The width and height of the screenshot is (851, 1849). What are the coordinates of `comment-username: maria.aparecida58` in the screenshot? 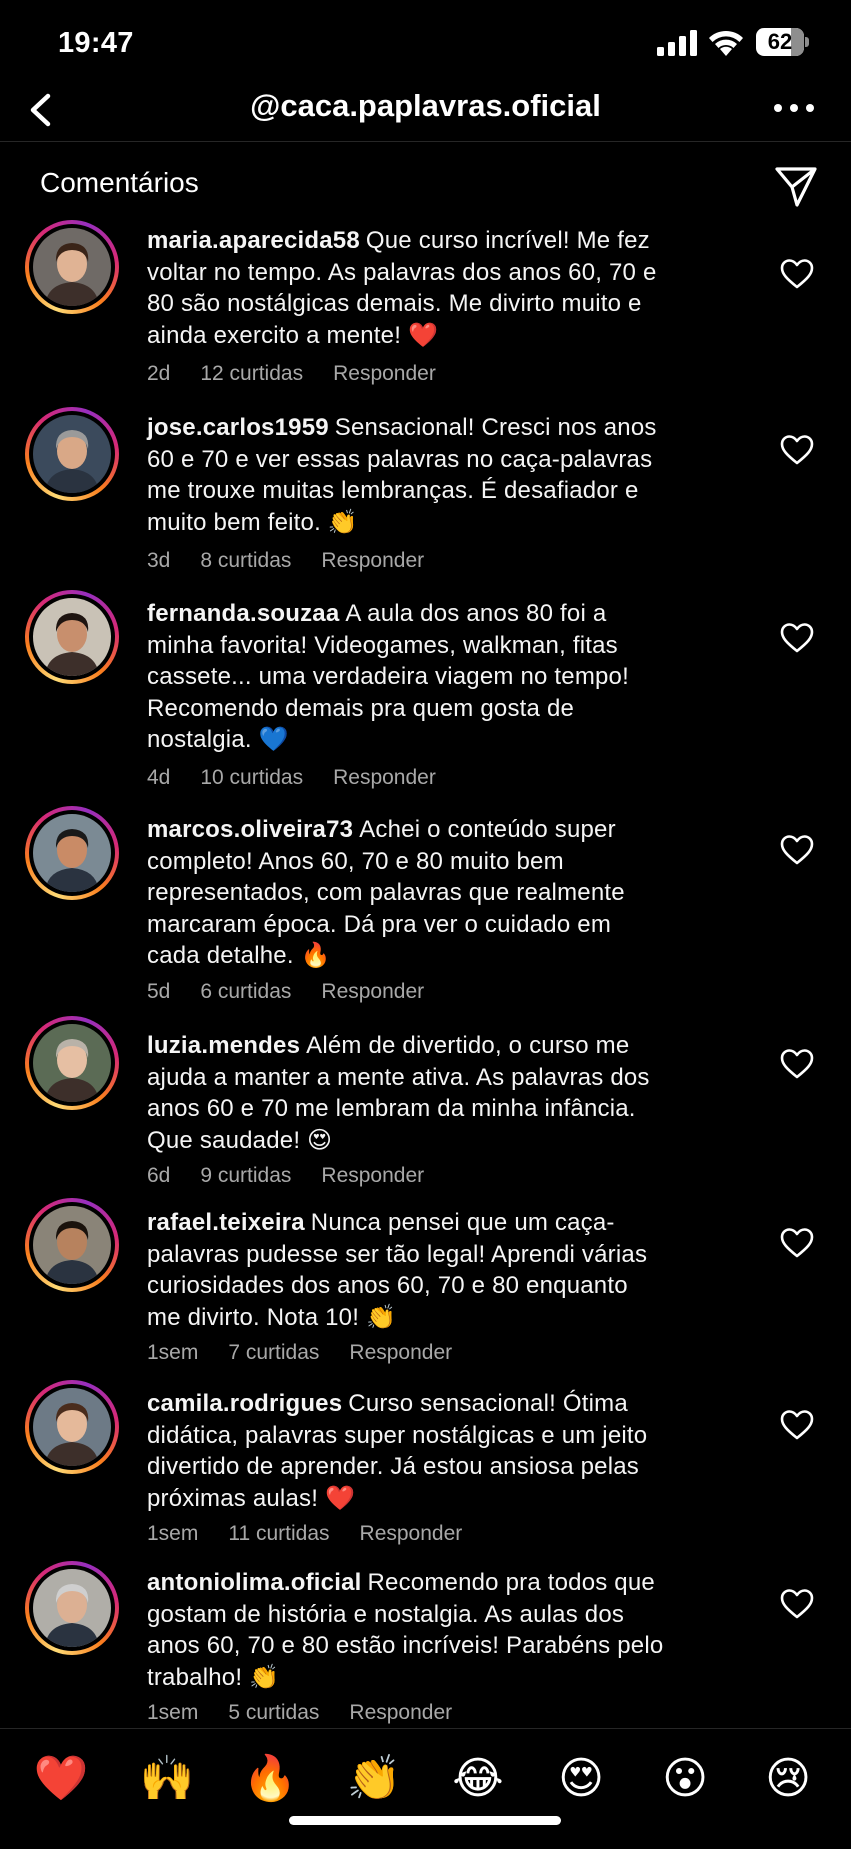 It's located at (253, 240).